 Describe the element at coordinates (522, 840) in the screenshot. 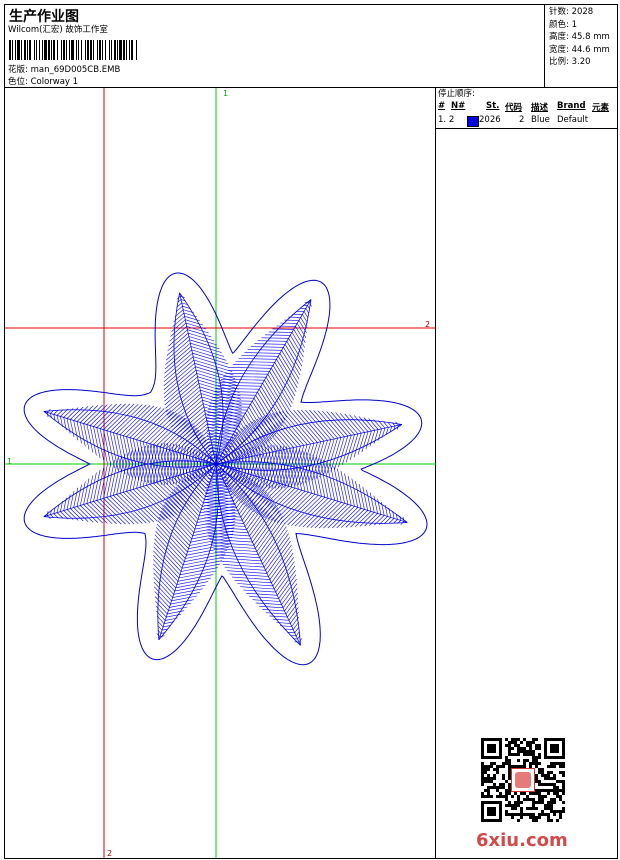

I see `watermark-text: 6xiu.com` at that location.